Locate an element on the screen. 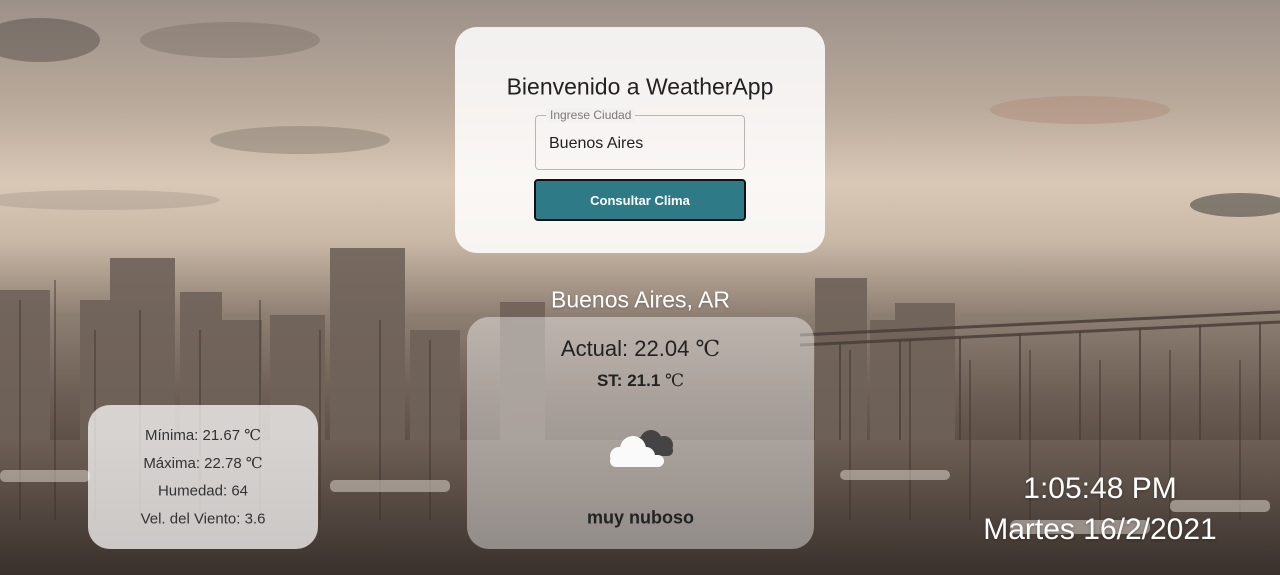  wind-speed: Vel. del Viento: 3.6 is located at coordinates (203, 519).